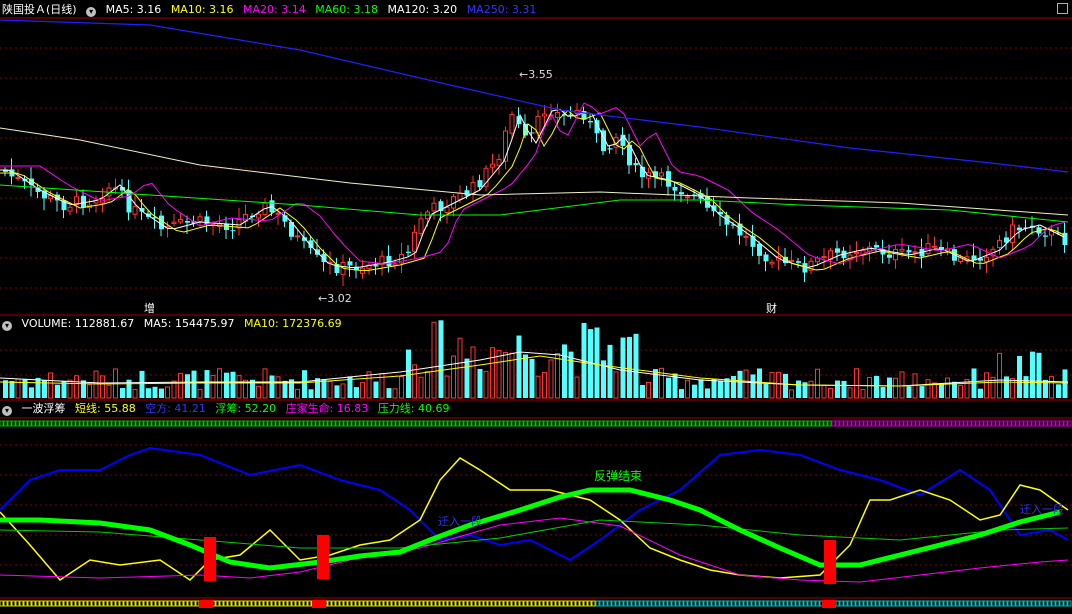  Describe the element at coordinates (771, 308) in the screenshot. I see `marker-cai: 财` at that location.